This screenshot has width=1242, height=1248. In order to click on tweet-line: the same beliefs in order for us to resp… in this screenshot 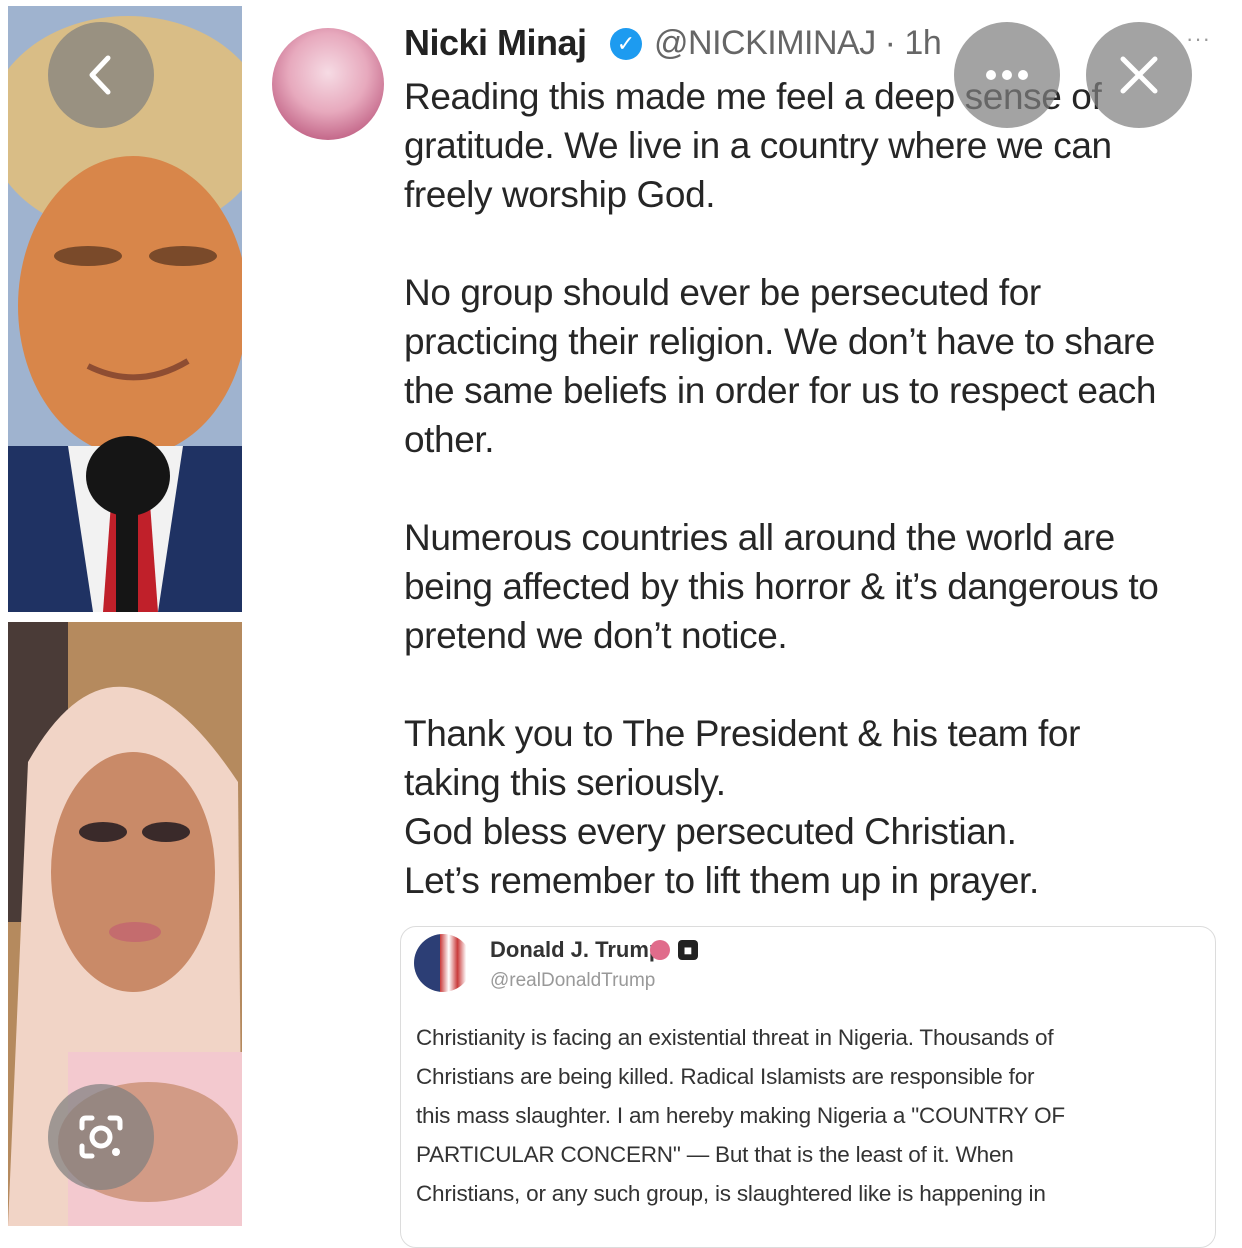, I will do `click(780, 390)`.